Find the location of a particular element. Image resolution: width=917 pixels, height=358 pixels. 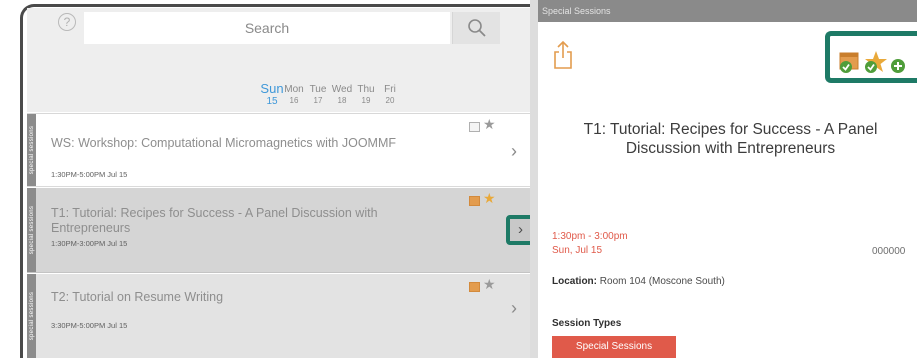

session-time-range: 1:30pm - 3:00pm is located at coordinates (590, 236).